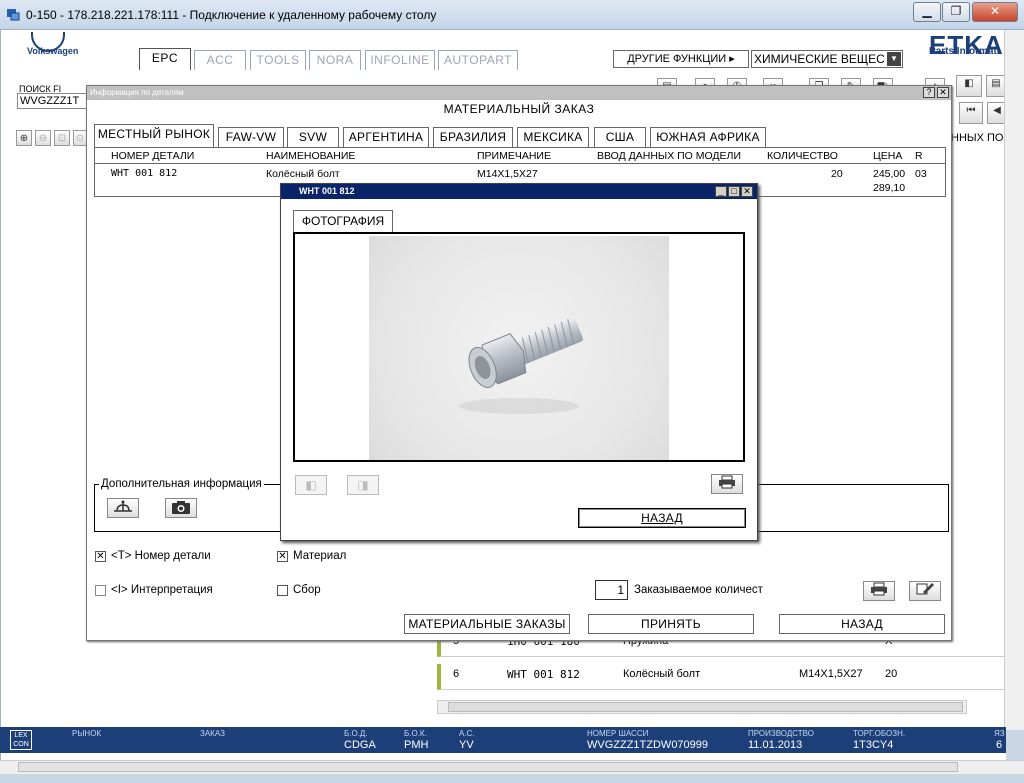 The image size is (1024, 783). I want to click on remote-desktop-icon, so click(13, 15).